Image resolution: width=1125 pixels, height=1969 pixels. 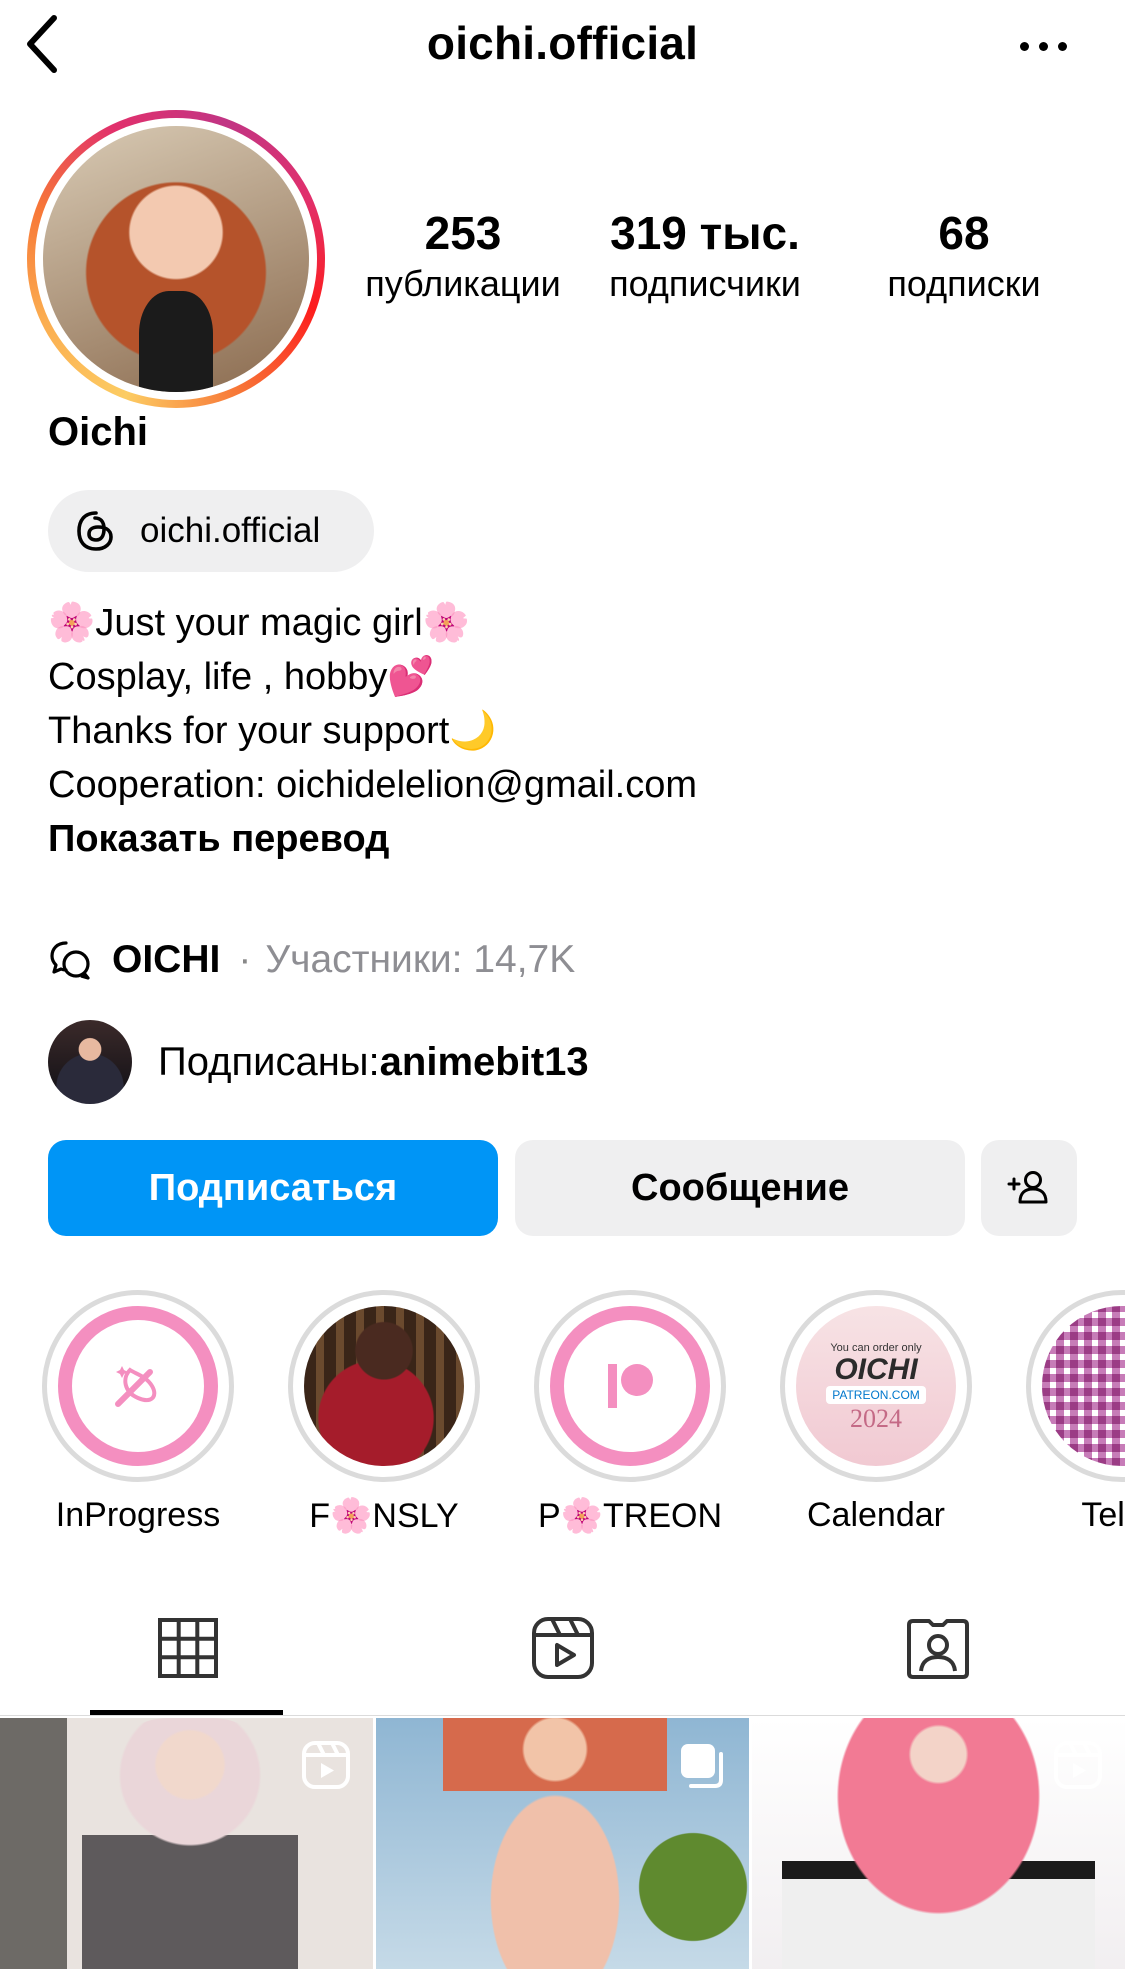 What do you see at coordinates (876, 1395) in the screenshot?
I see `cover-link: PATREON.COM` at bounding box center [876, 1395].